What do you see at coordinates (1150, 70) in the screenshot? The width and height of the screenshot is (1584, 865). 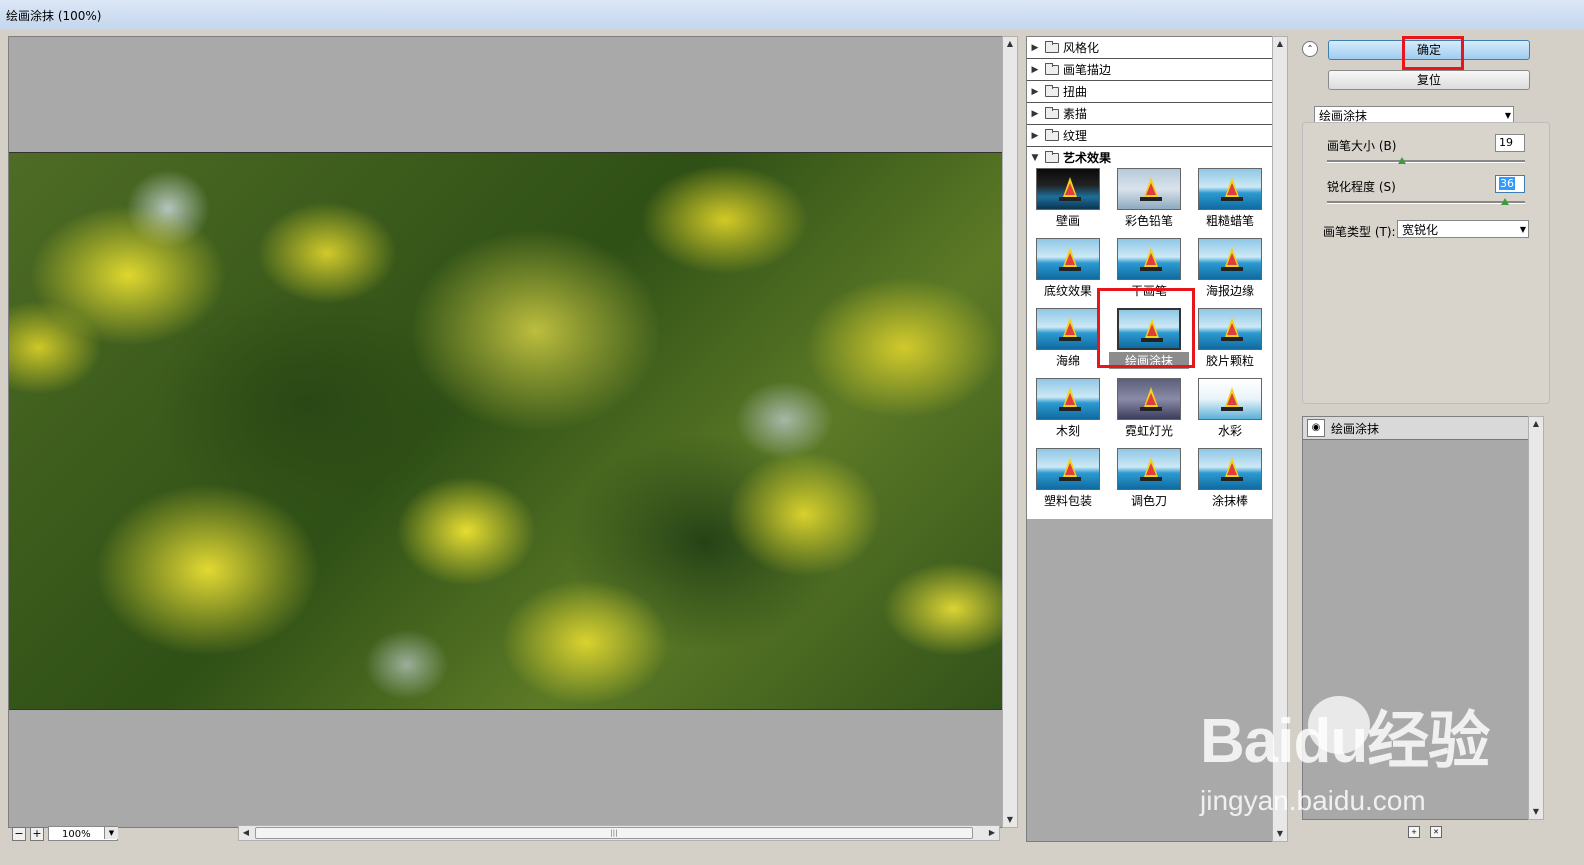 I see `folder-brush-strokes: ▶ 画笔描边` at bounding box center [1150, 70].